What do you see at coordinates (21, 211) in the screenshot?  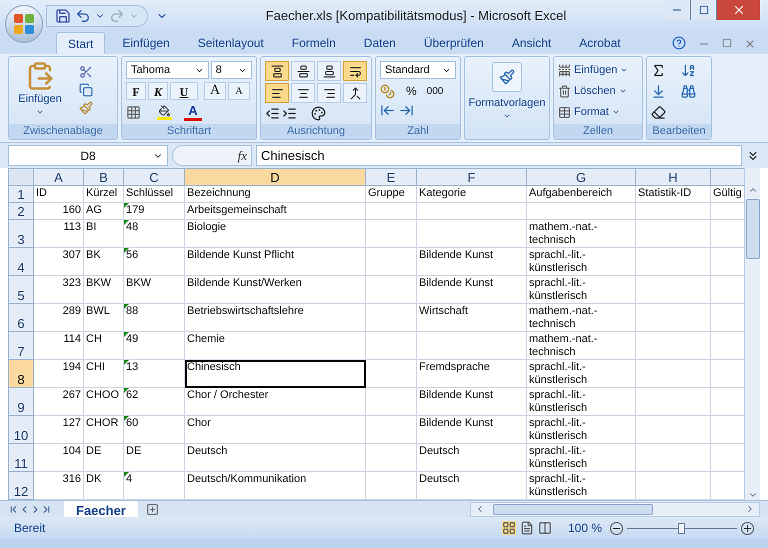 I see `row-header: 2` at bounding box center [21, 211].